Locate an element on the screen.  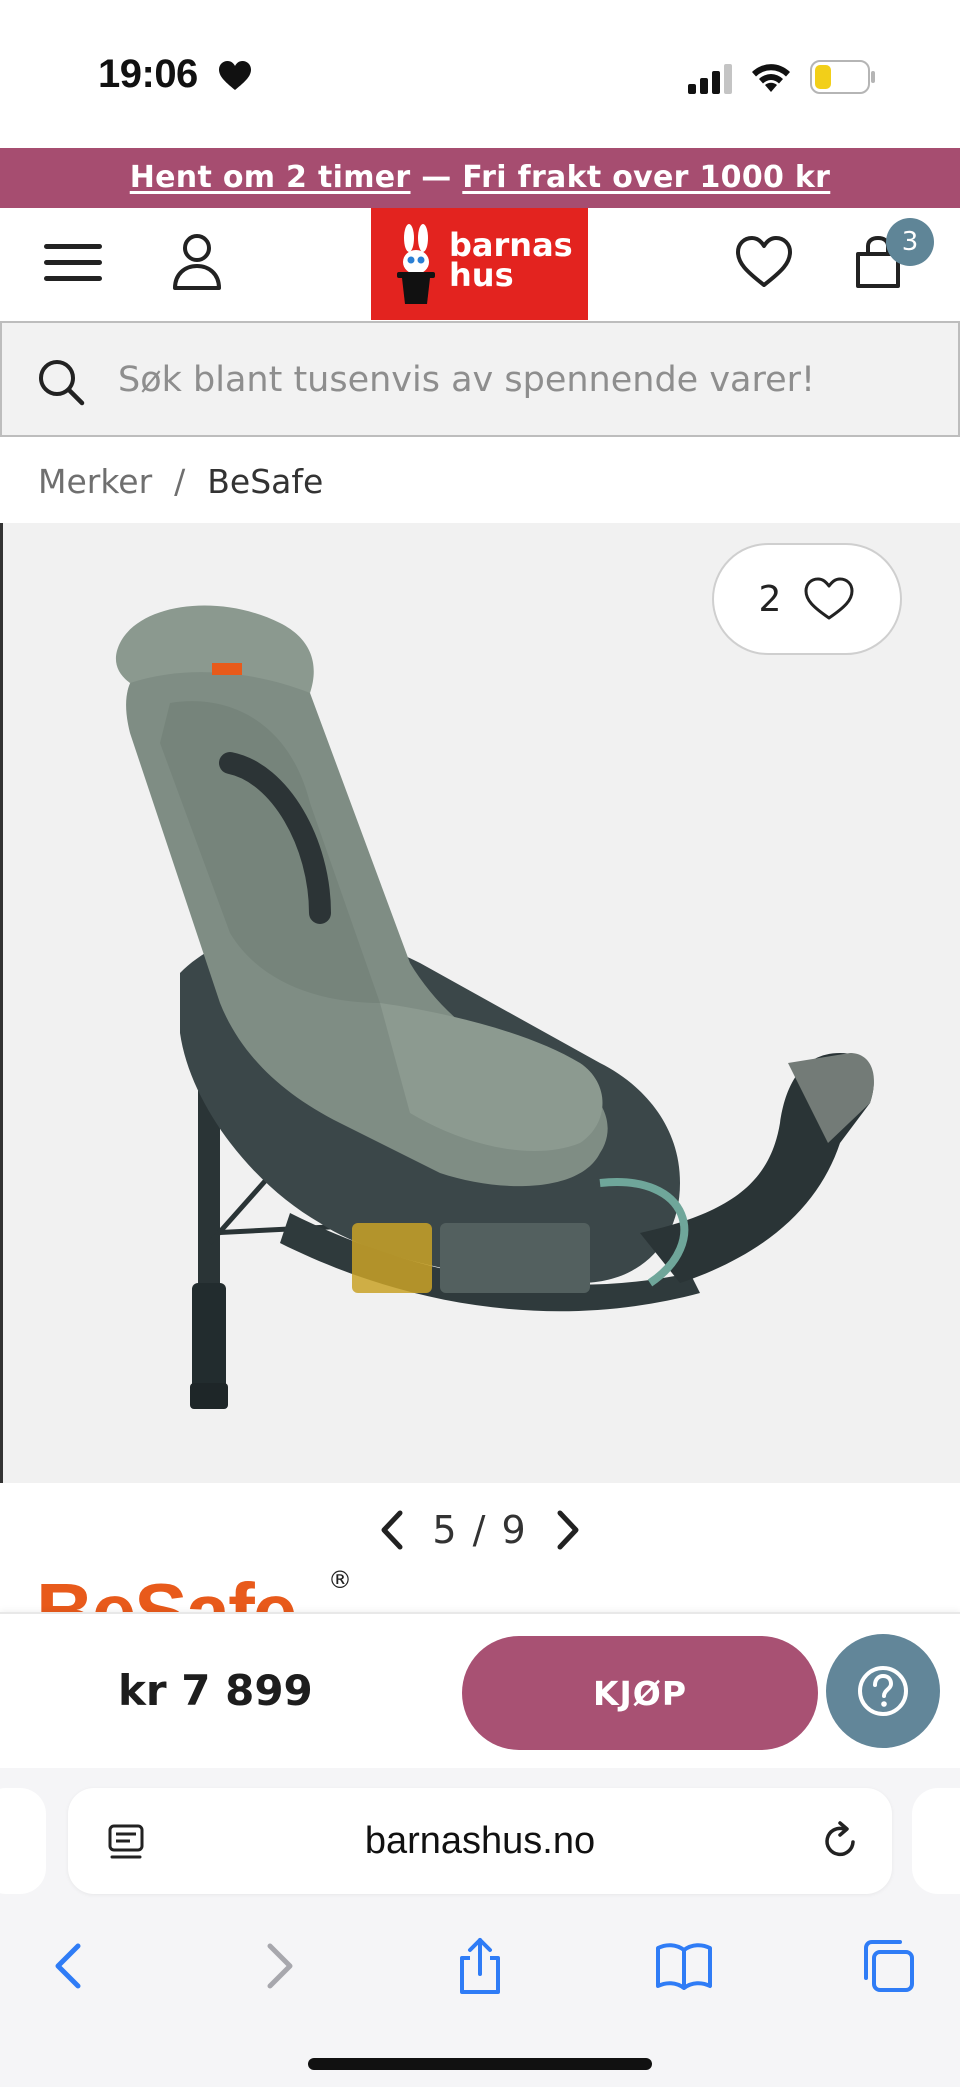
brand-logo: BeSafe ® is located at coordinates (206, 1586).